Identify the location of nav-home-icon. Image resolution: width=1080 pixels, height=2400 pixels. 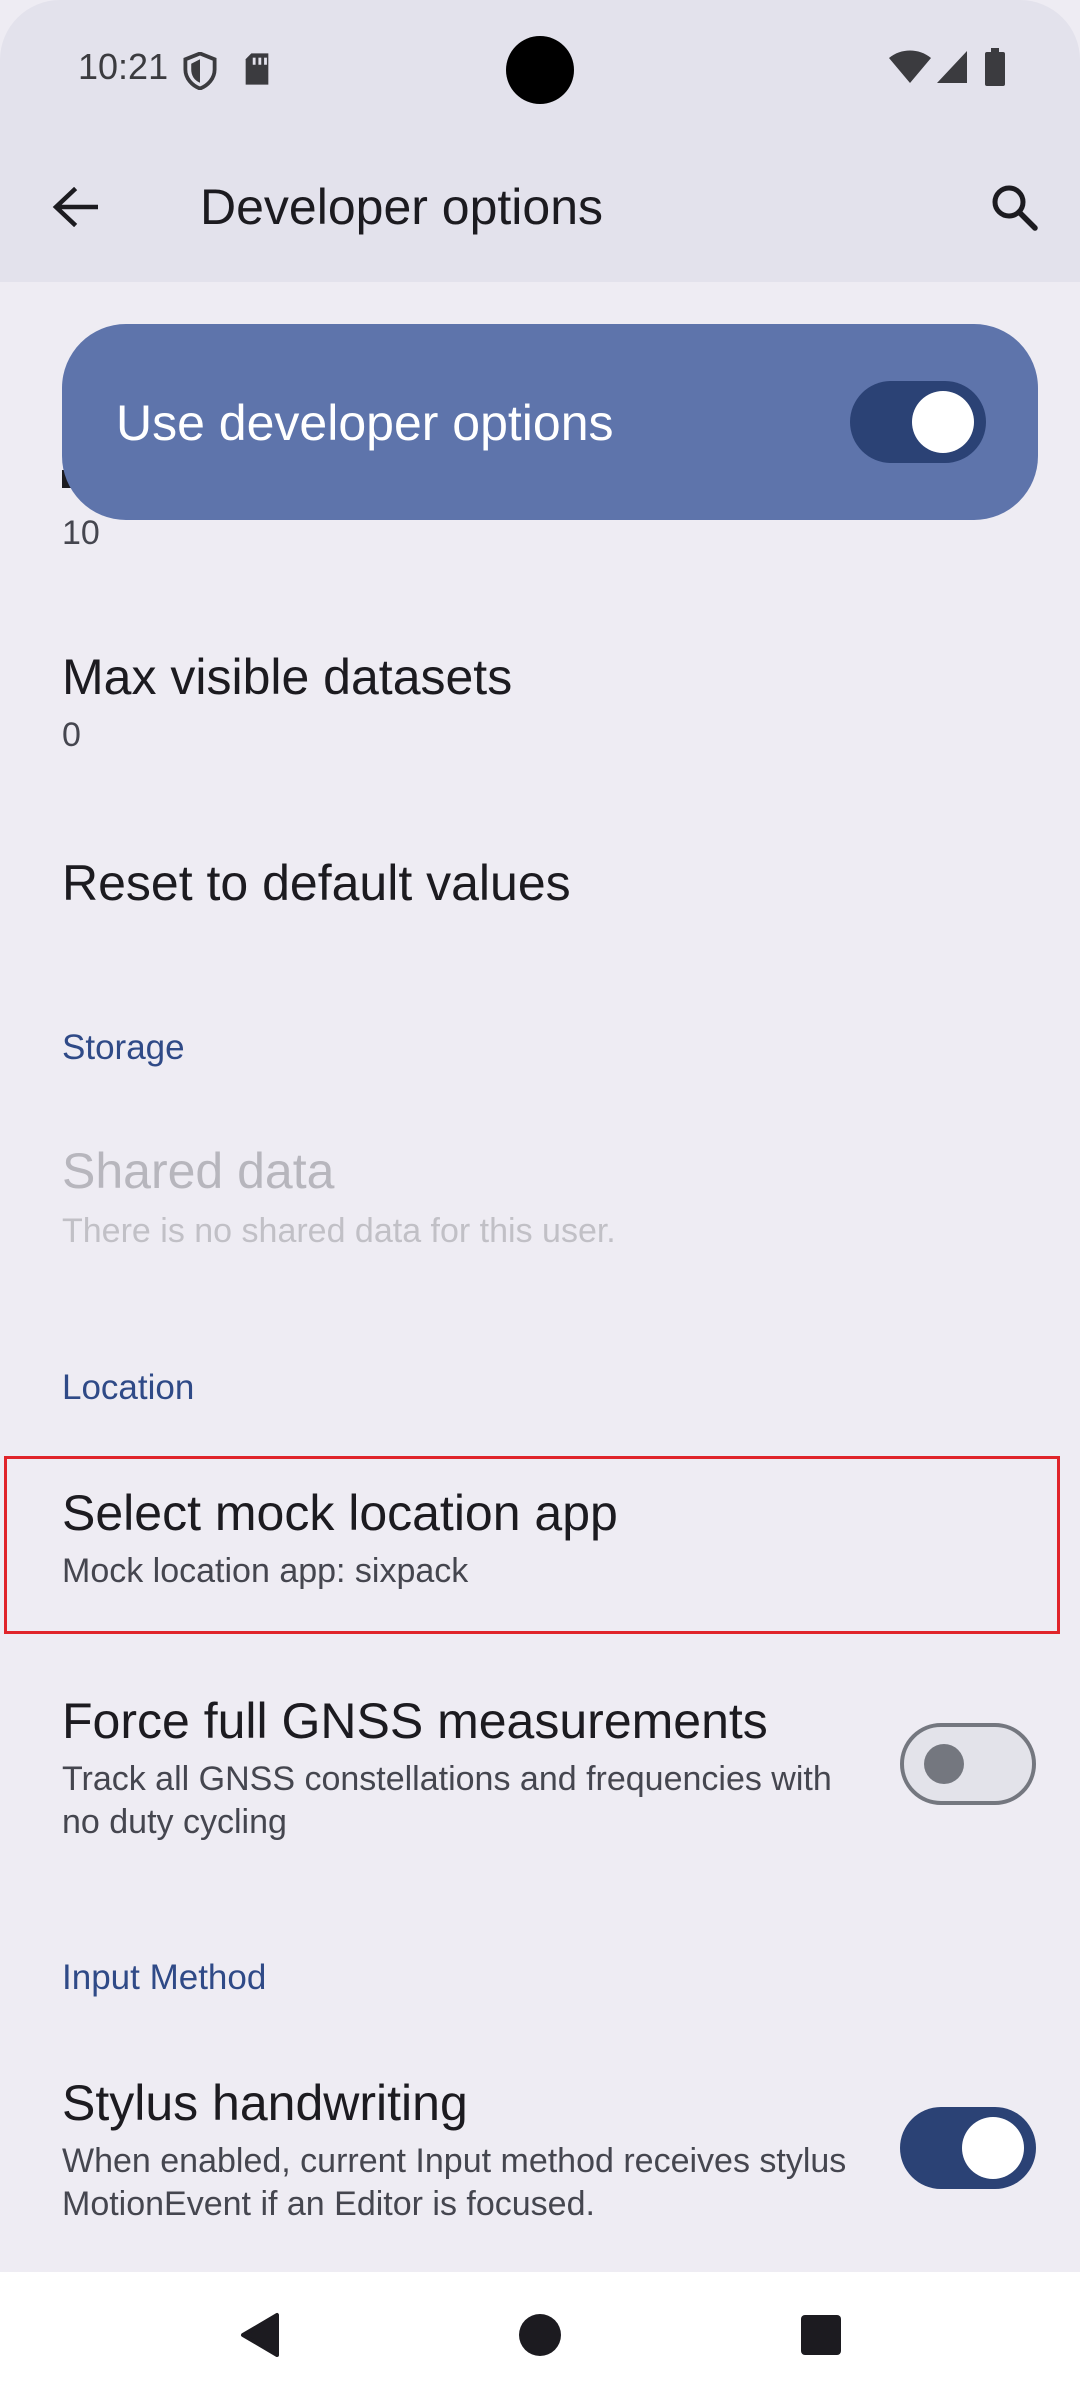
(540, 2337).